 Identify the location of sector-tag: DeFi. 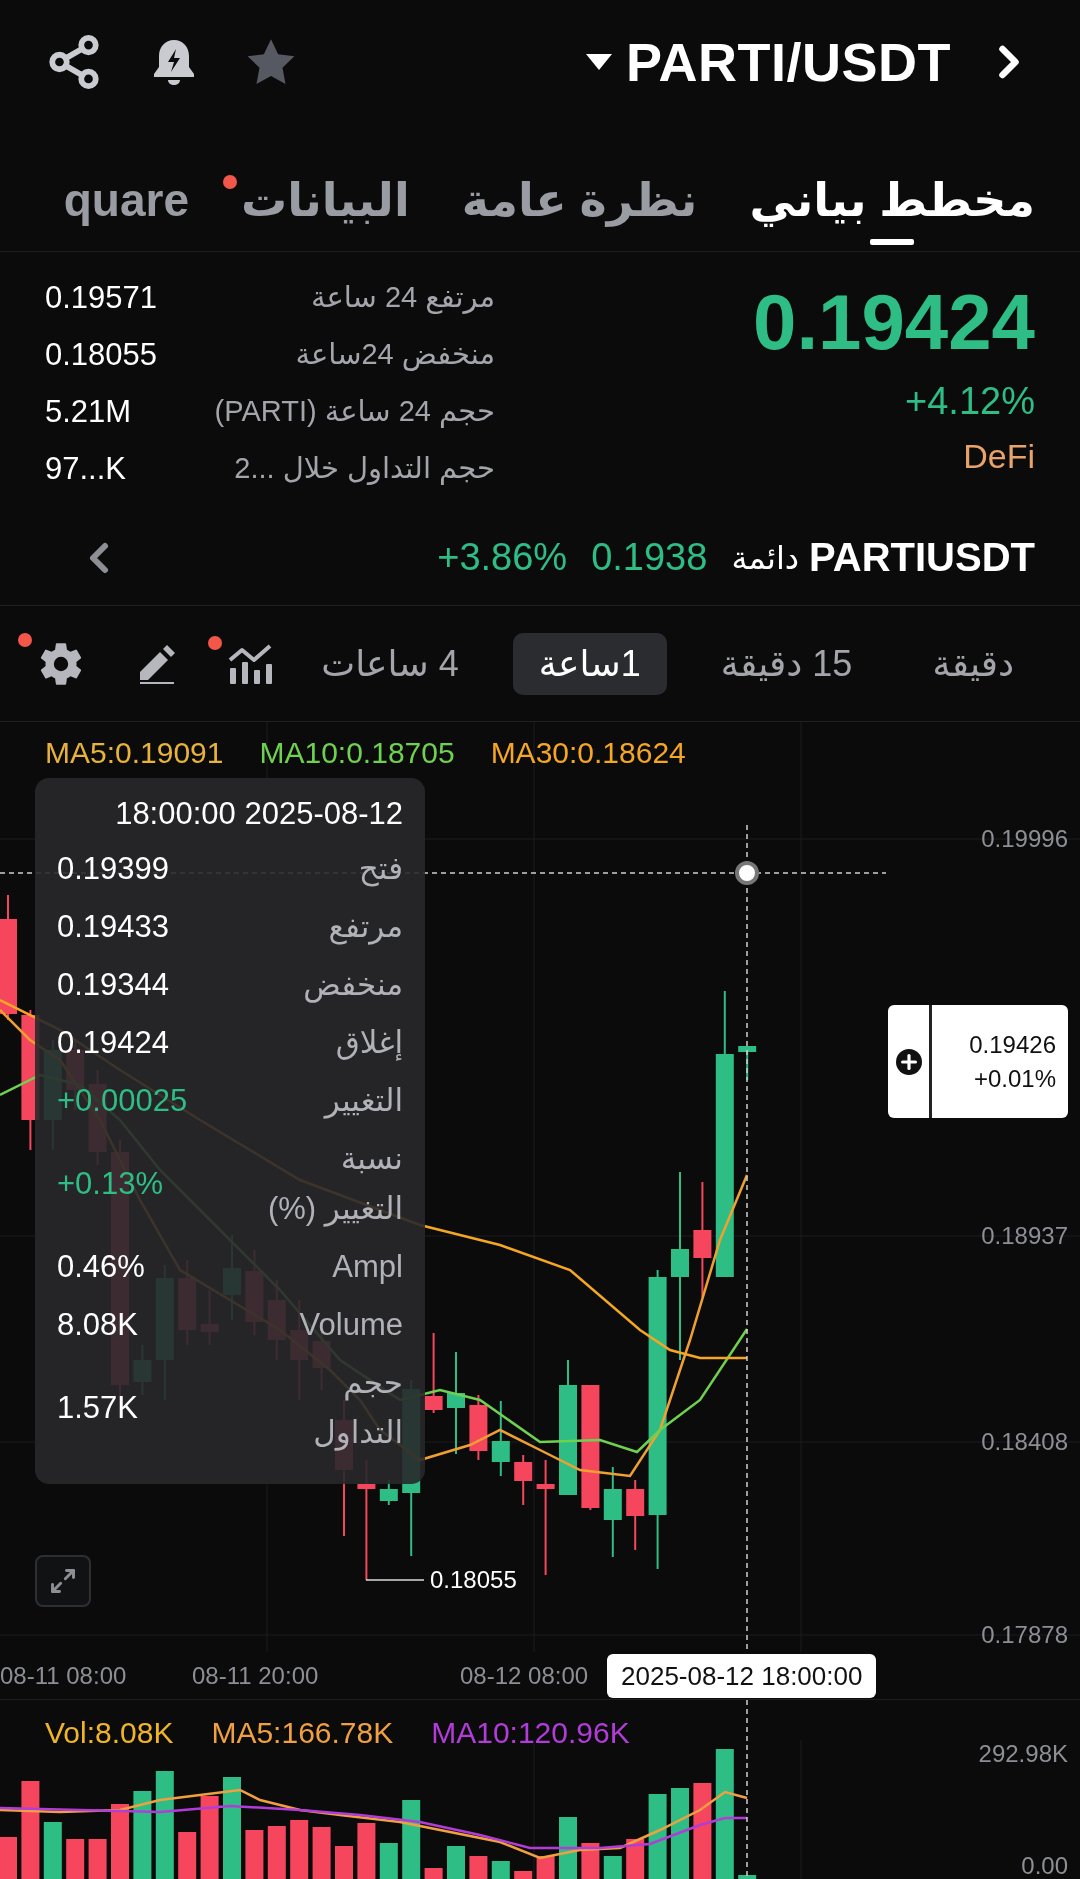
(999, 456).